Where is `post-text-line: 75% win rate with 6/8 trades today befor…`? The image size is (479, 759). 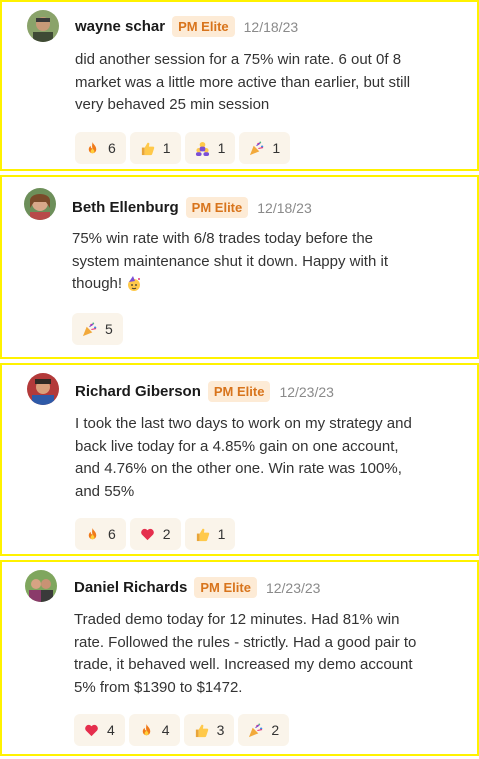 post-text-line: 75% win rate with 6/8 trades today befor… is located at coordinates (223, 238).